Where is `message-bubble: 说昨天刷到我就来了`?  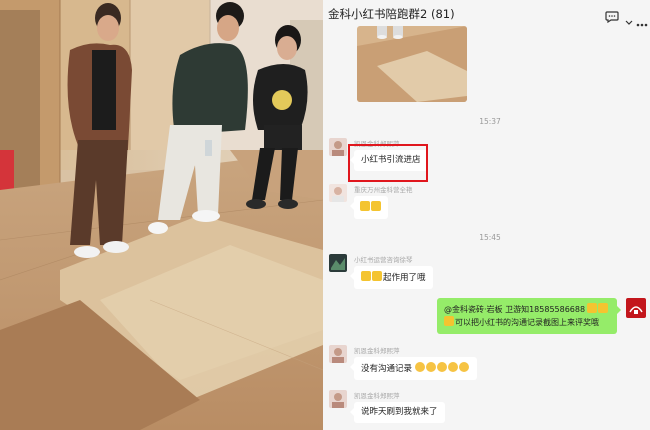 message-bubble: 说昨天刷到我就来了 is located at coordinates (397, 412).